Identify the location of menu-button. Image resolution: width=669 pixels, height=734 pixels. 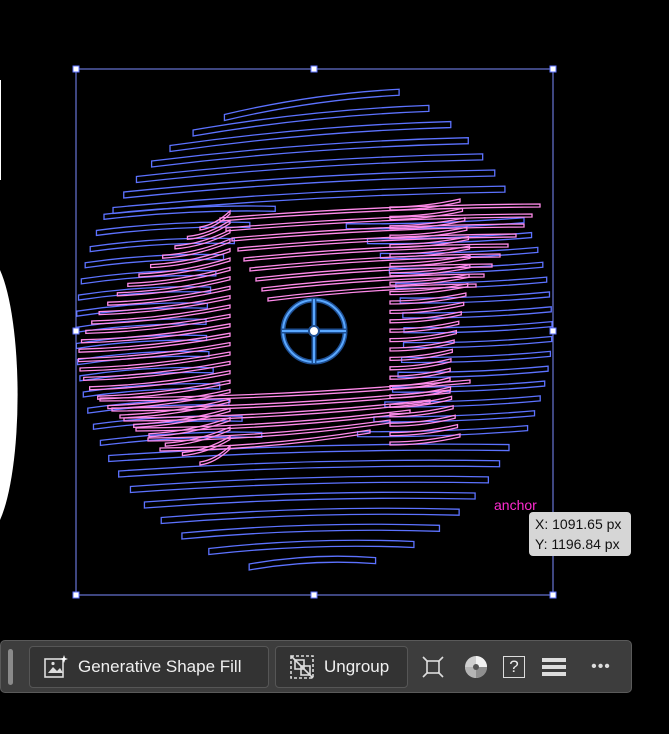
(554, 667).